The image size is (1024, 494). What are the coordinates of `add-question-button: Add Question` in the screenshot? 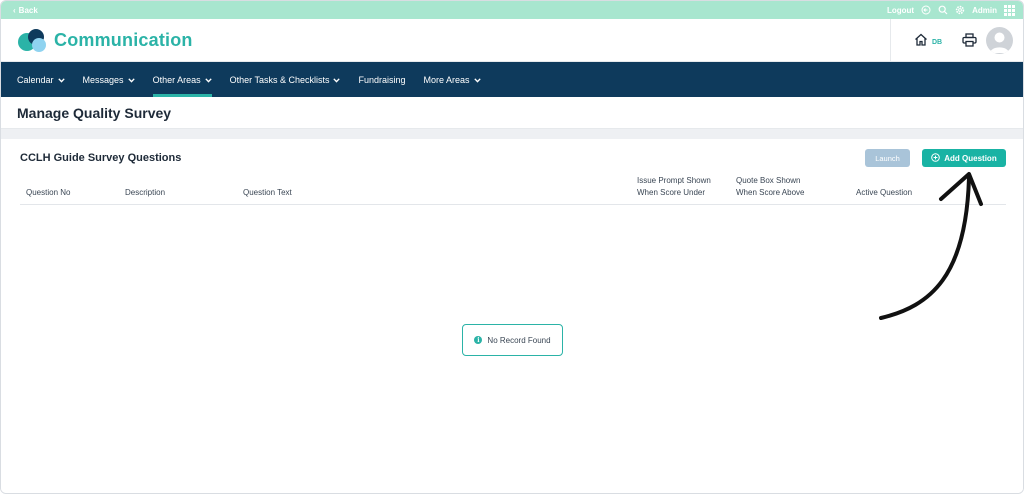 It's located at (964, 158).